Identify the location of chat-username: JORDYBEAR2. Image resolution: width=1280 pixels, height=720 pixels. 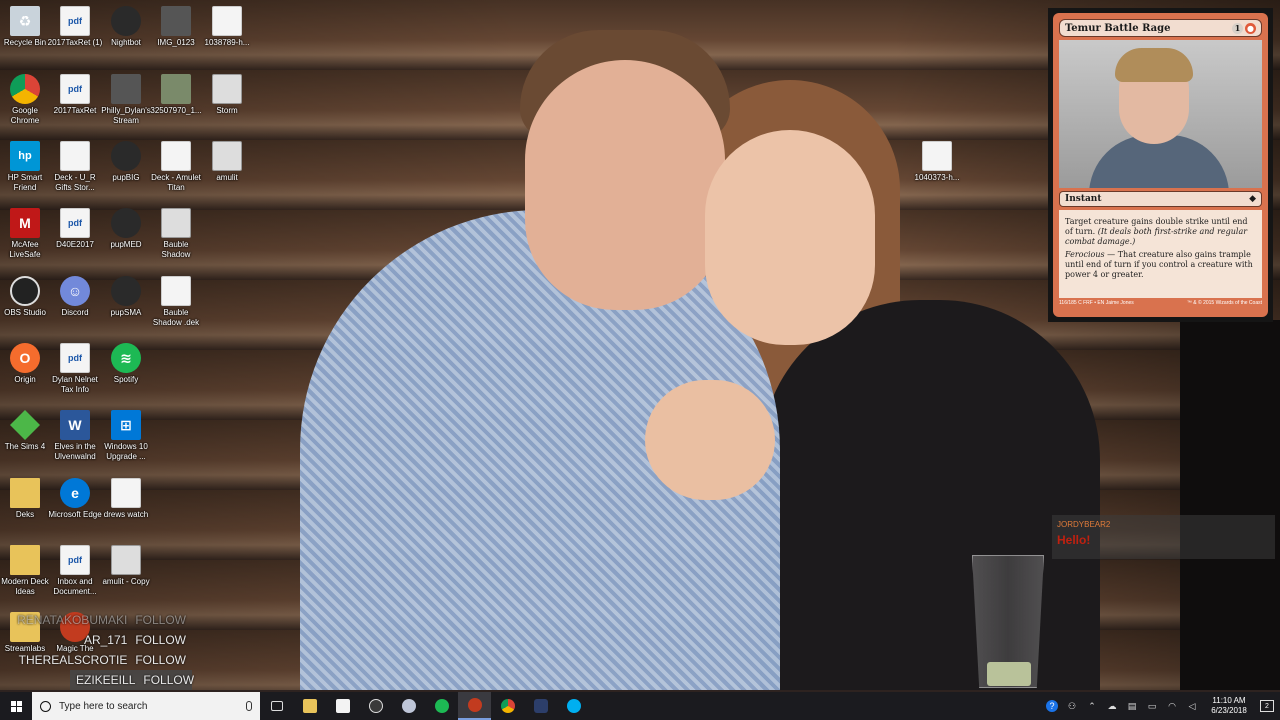
(1084, 524).